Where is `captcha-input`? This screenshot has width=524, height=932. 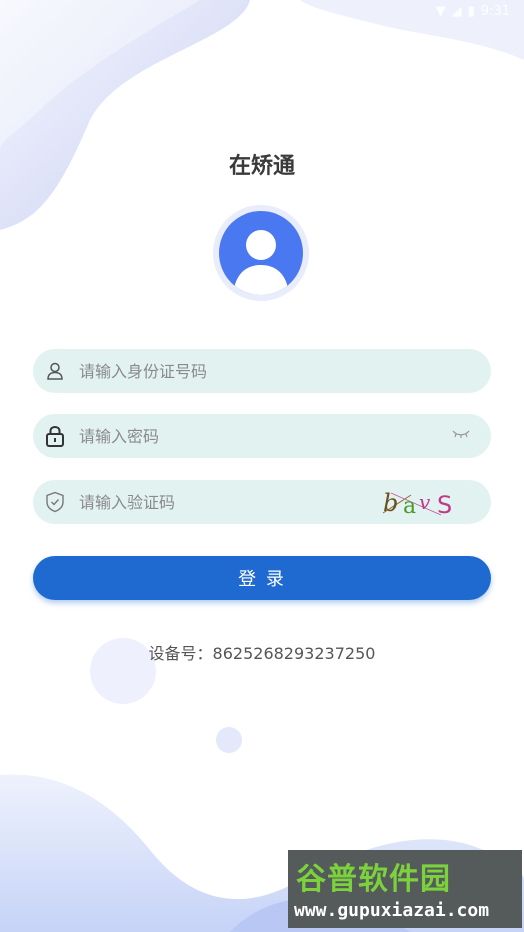
captcha-input is located at coordinates (229, 502).